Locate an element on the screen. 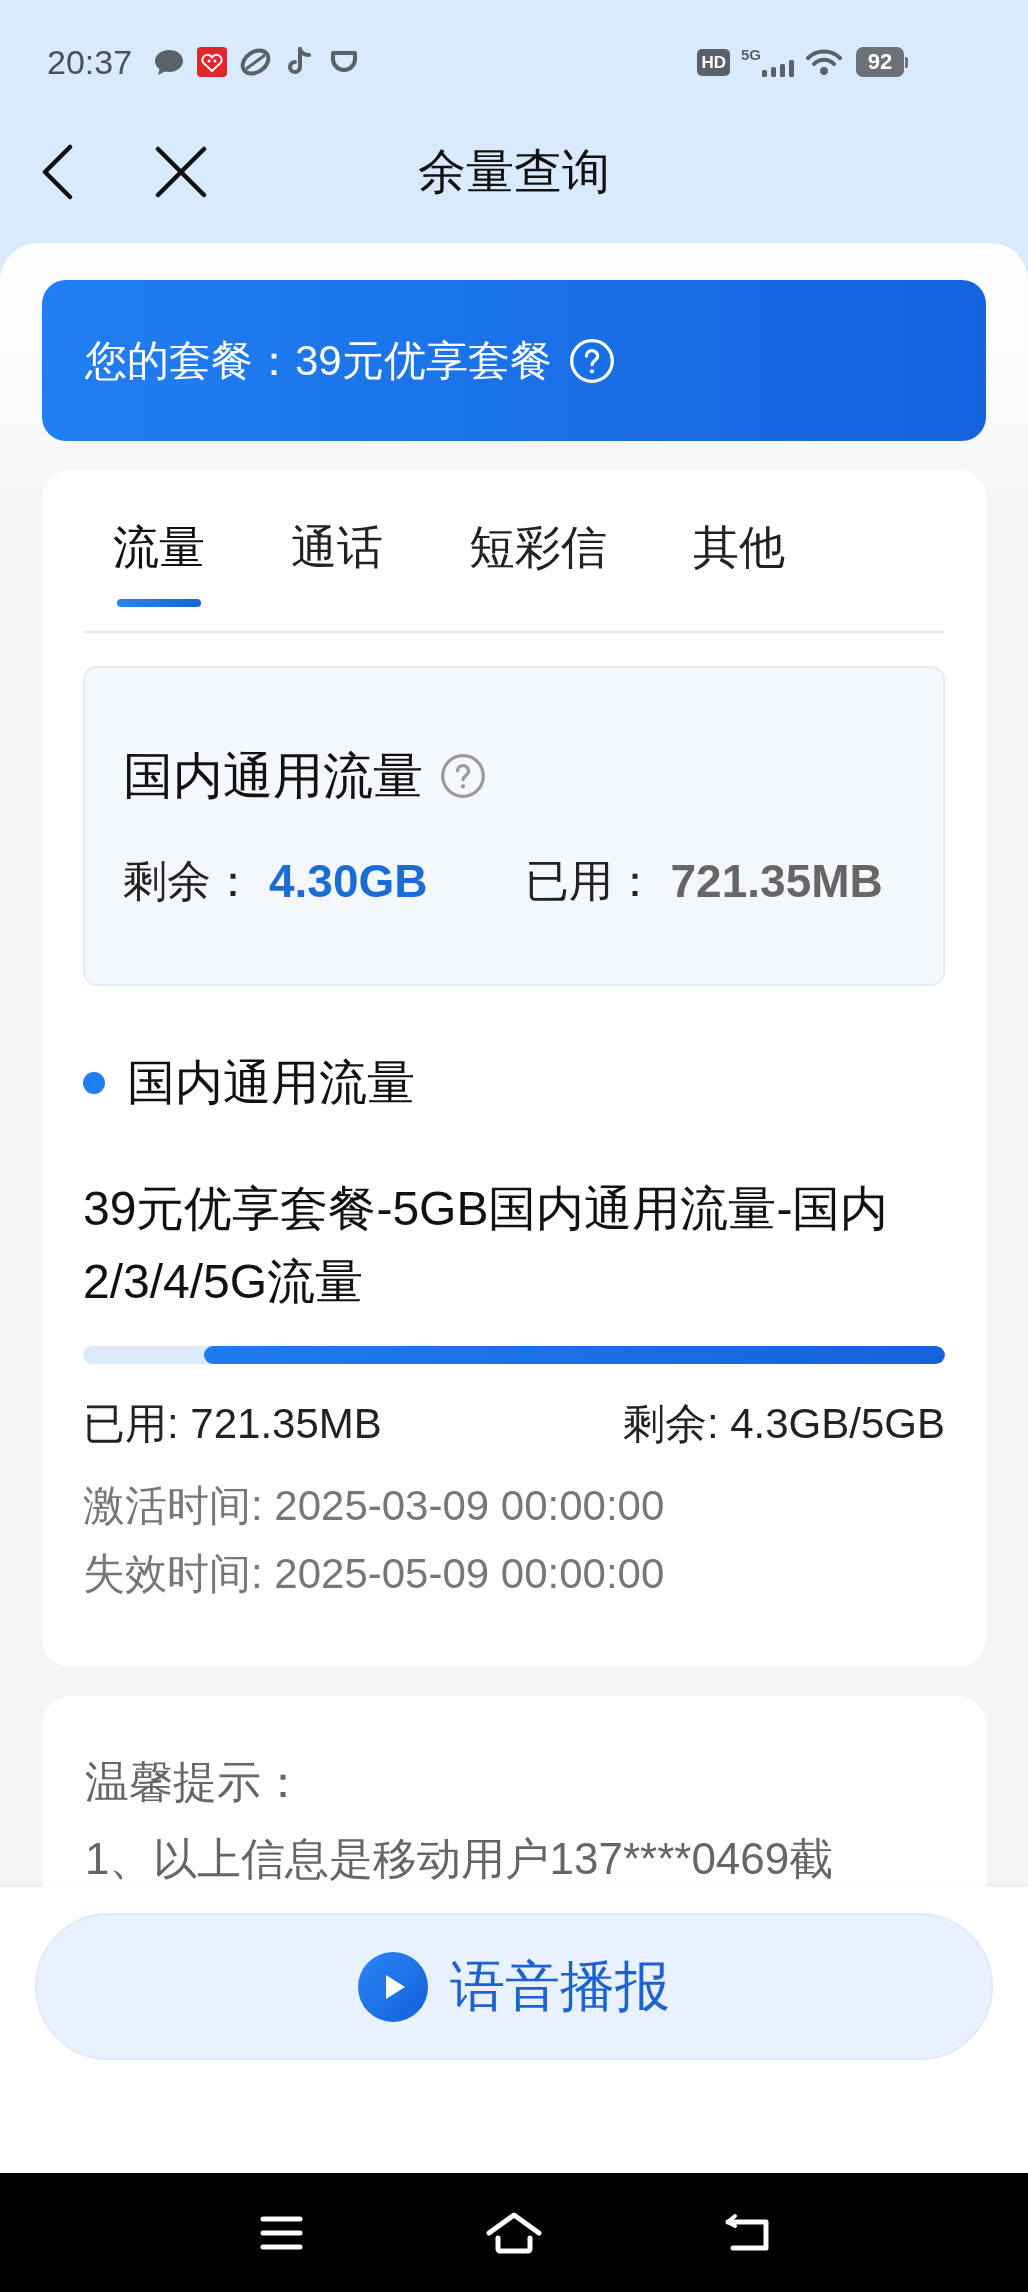 This screenshot has height=2292, width=1028. chat-bubble-icon is located at coordinates (169, 62).